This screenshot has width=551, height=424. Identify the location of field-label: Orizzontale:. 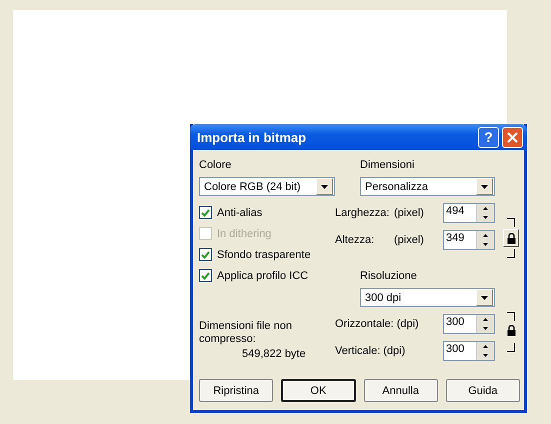
(364, 324).